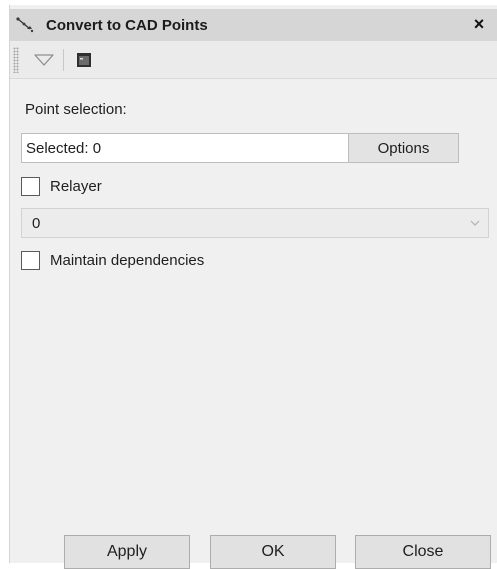  What do you see at coordinates (76, 109) in the screenshot?
I see `point-selection-label: Point selection:` at bounding box center [76, 109].